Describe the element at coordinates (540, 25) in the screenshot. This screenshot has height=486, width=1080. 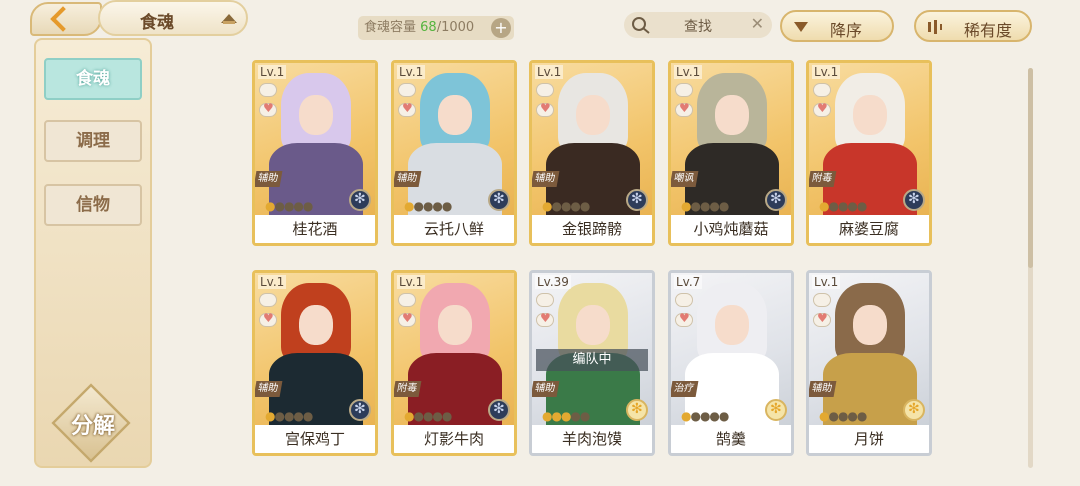
I see `top-bar: 食魂 食魂容量 68/1000 + 查找 ✕ 降序 稀有度` at that location.